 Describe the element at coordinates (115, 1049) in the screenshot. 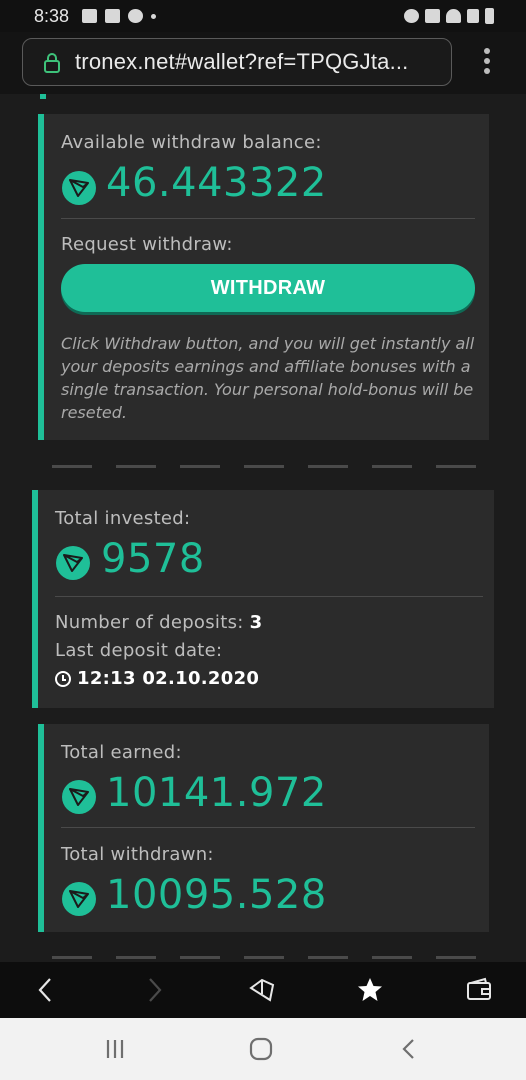

I see `recent-apps-icon` at that location.